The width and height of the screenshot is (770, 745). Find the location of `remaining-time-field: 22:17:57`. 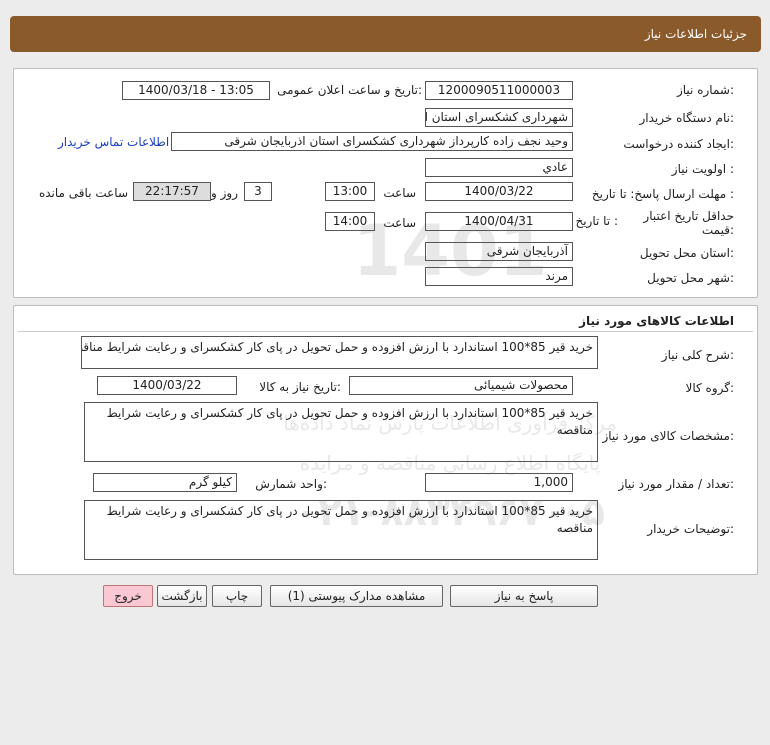

remaining-time-field: 22:17:57 is located at coordinates (172, 191).